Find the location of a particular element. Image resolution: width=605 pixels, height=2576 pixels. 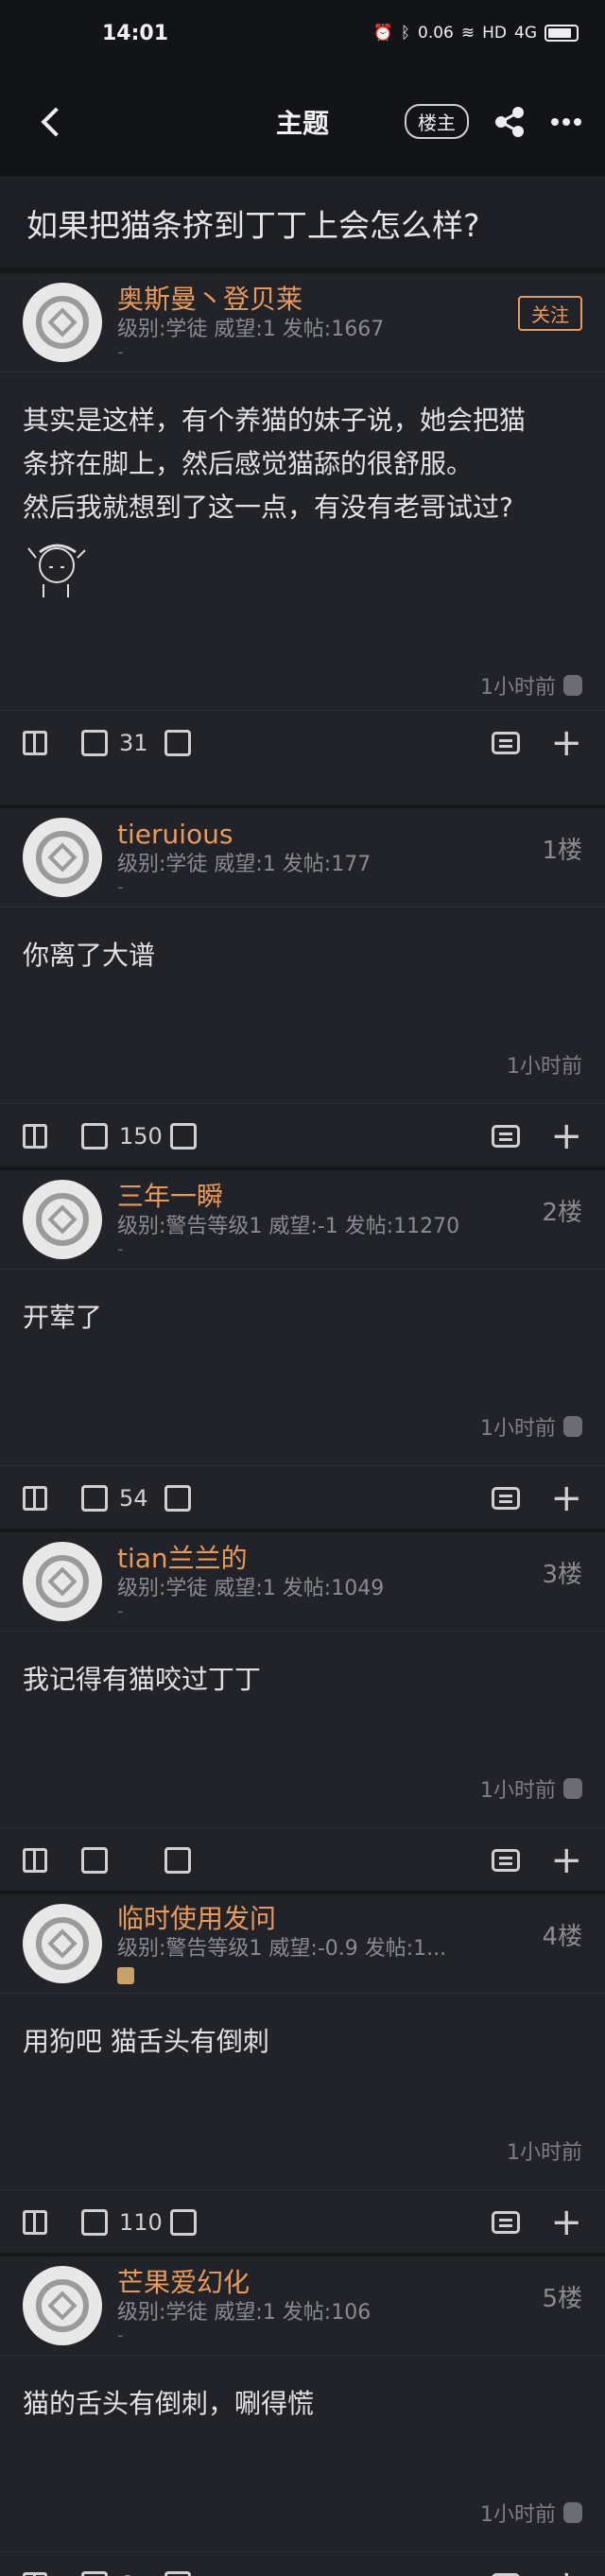

username: 三年一瞬 is located at coordinates (329, 1197).